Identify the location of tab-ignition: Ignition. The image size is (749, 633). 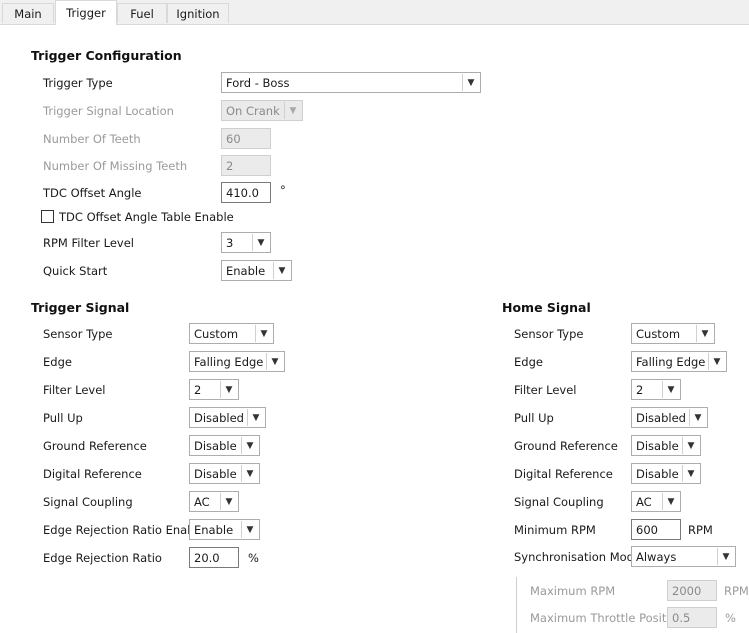
(198, 13).